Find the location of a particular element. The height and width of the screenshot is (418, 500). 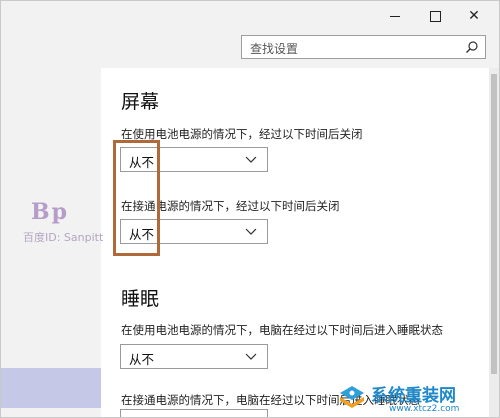

search-icon is located at coordinates (472, 47).